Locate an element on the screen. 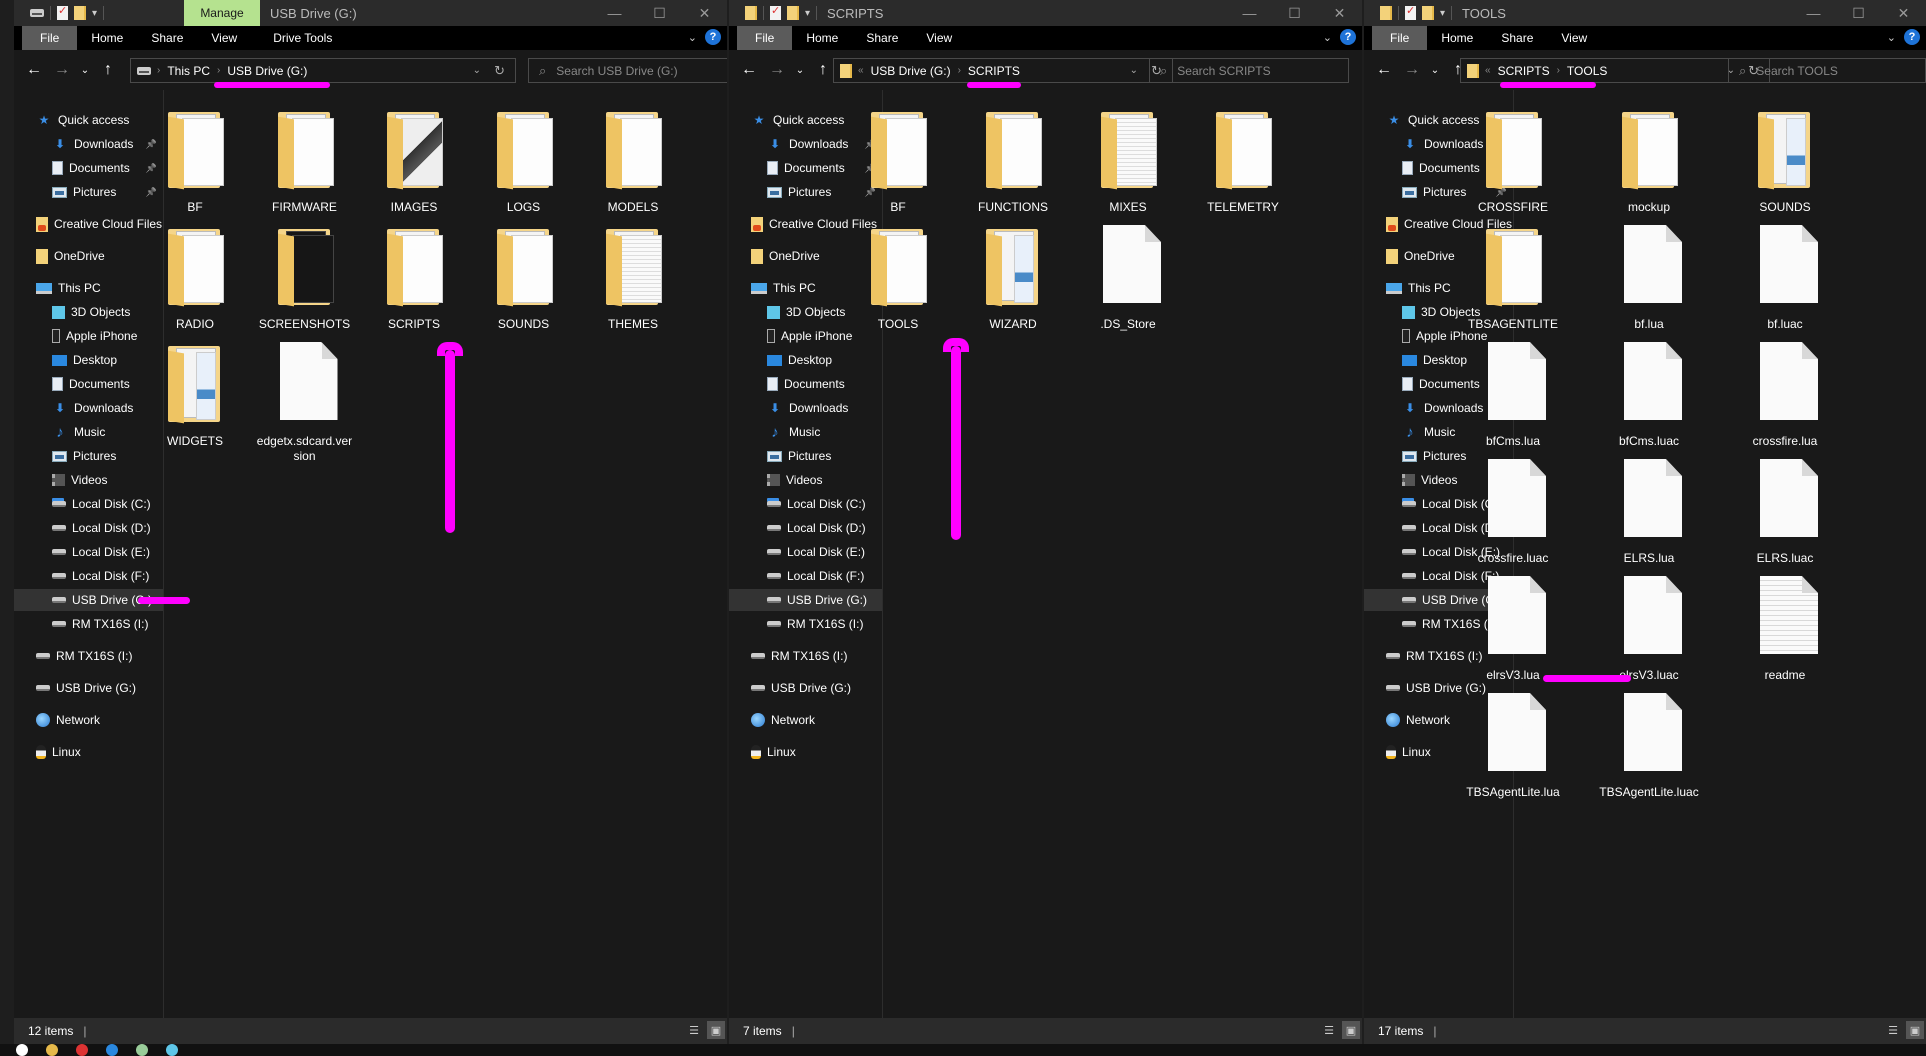 This screenshot has width=1926, height=1056. folder-item: TBSAGENTLITE is located at coordinates (1513, 278).